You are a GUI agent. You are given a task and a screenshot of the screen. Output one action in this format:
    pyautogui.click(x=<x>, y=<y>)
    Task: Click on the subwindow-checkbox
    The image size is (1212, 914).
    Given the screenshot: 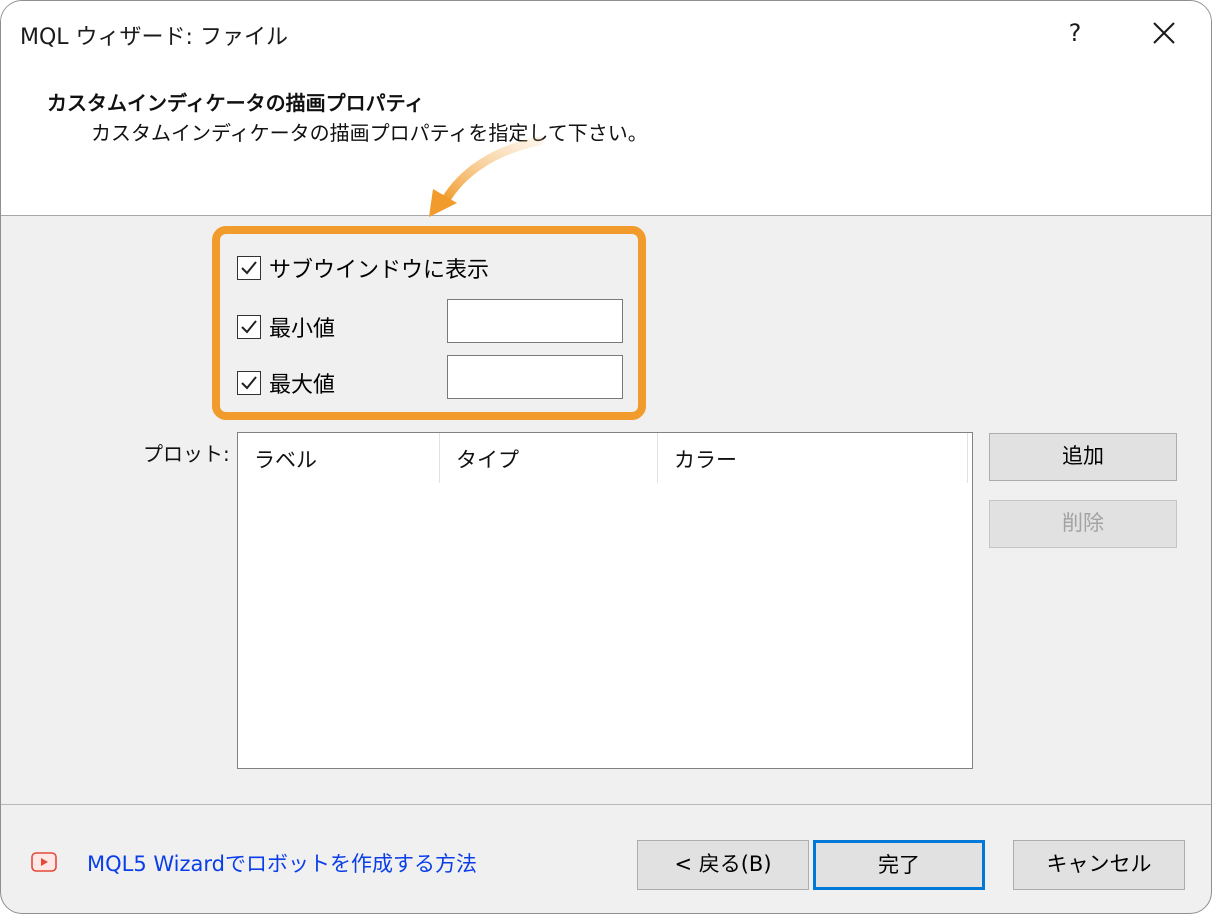 What is the action you would take?
    pyautogui.click(x=249, y=268)
    